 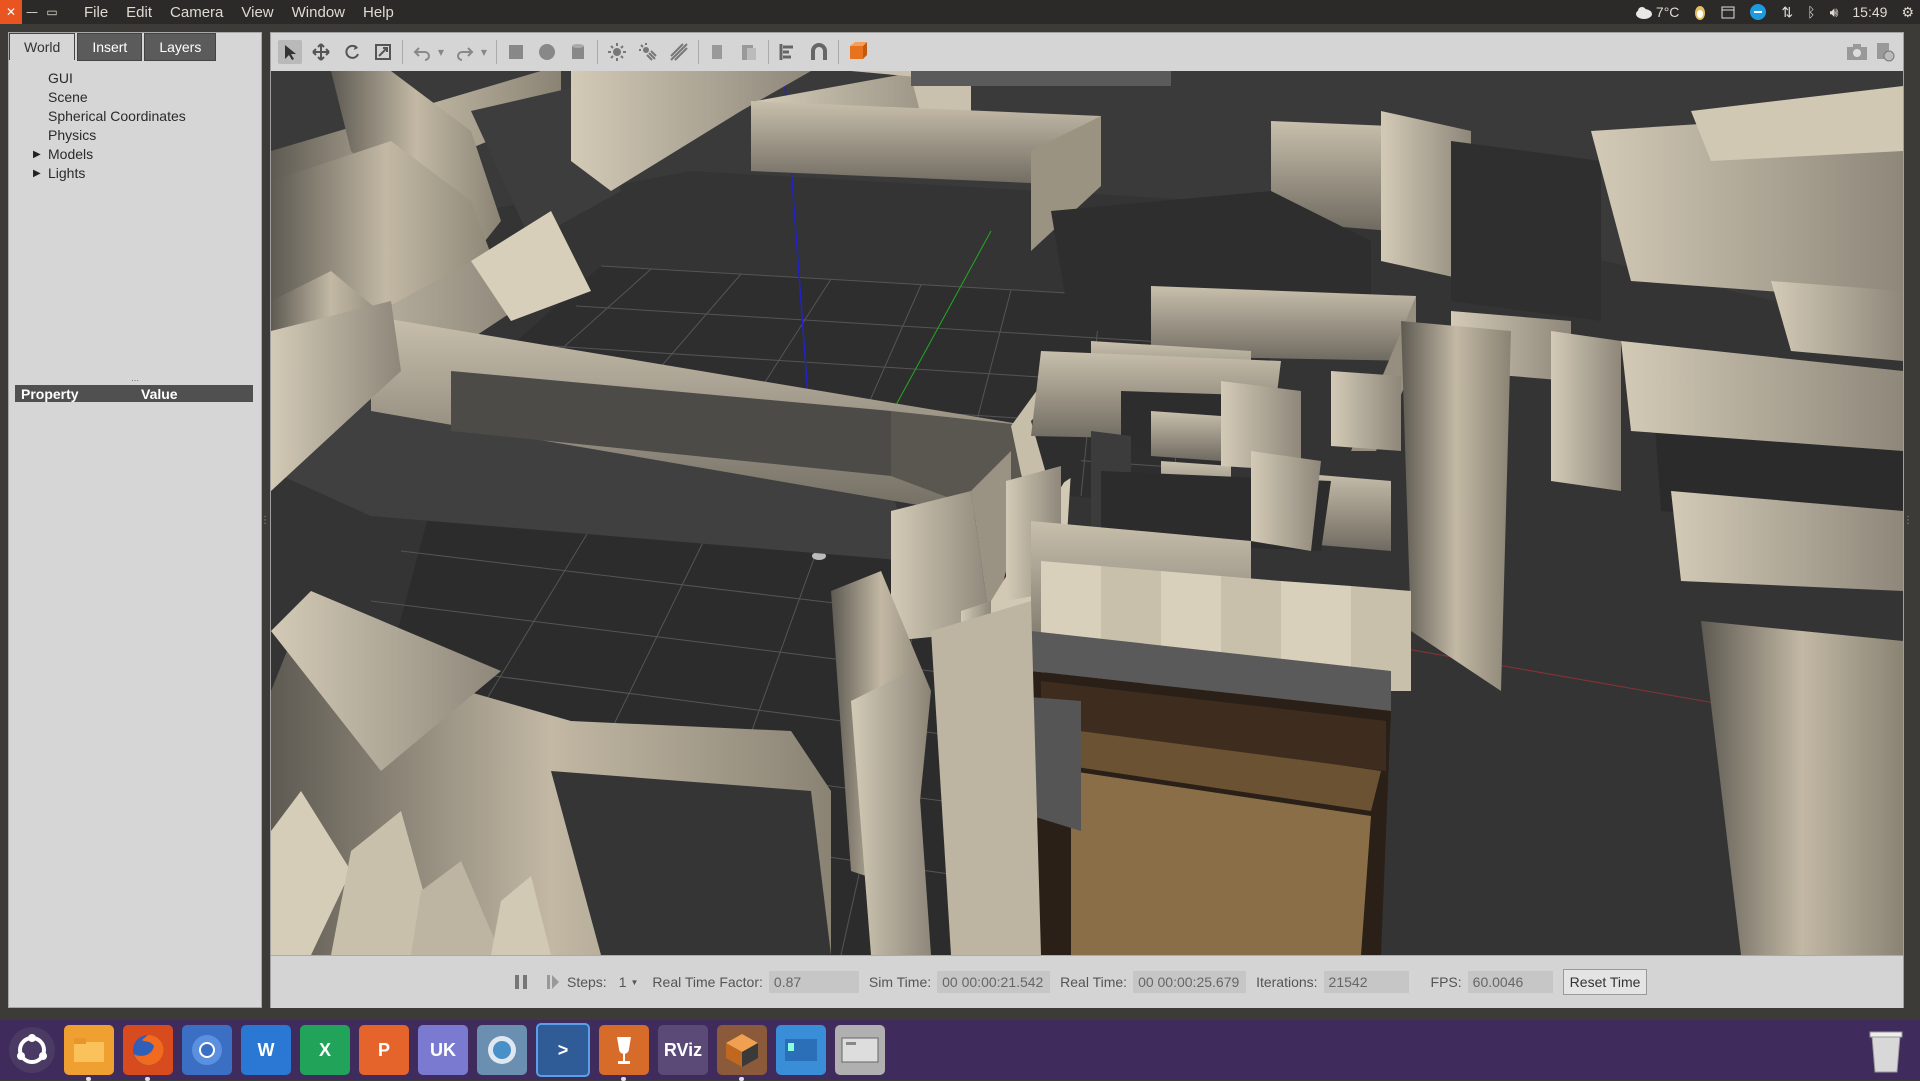 I want to click on splitter-handle: ⋯, so click(x=135, y=380).